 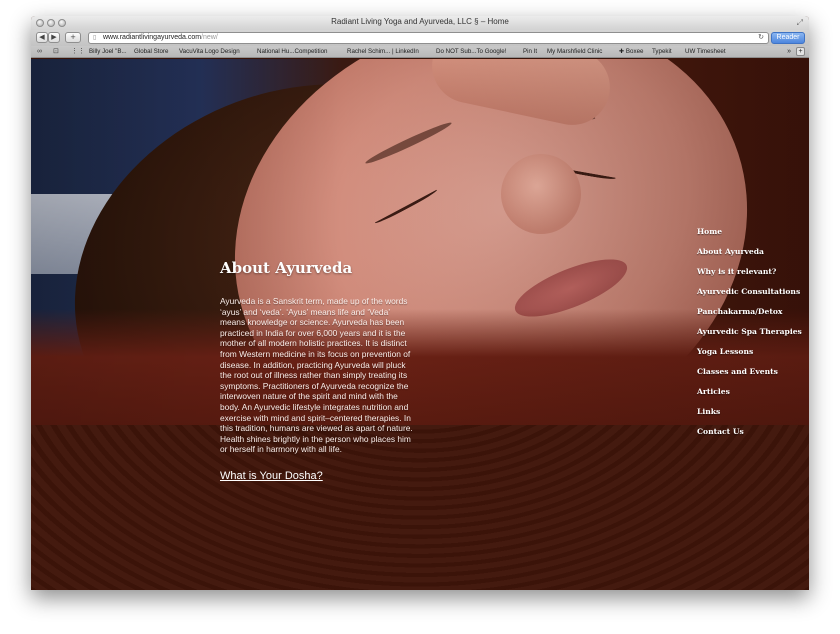 I want to click on url-domain: www.radiantlivingayurveda.com, so click(x=152, y=37).